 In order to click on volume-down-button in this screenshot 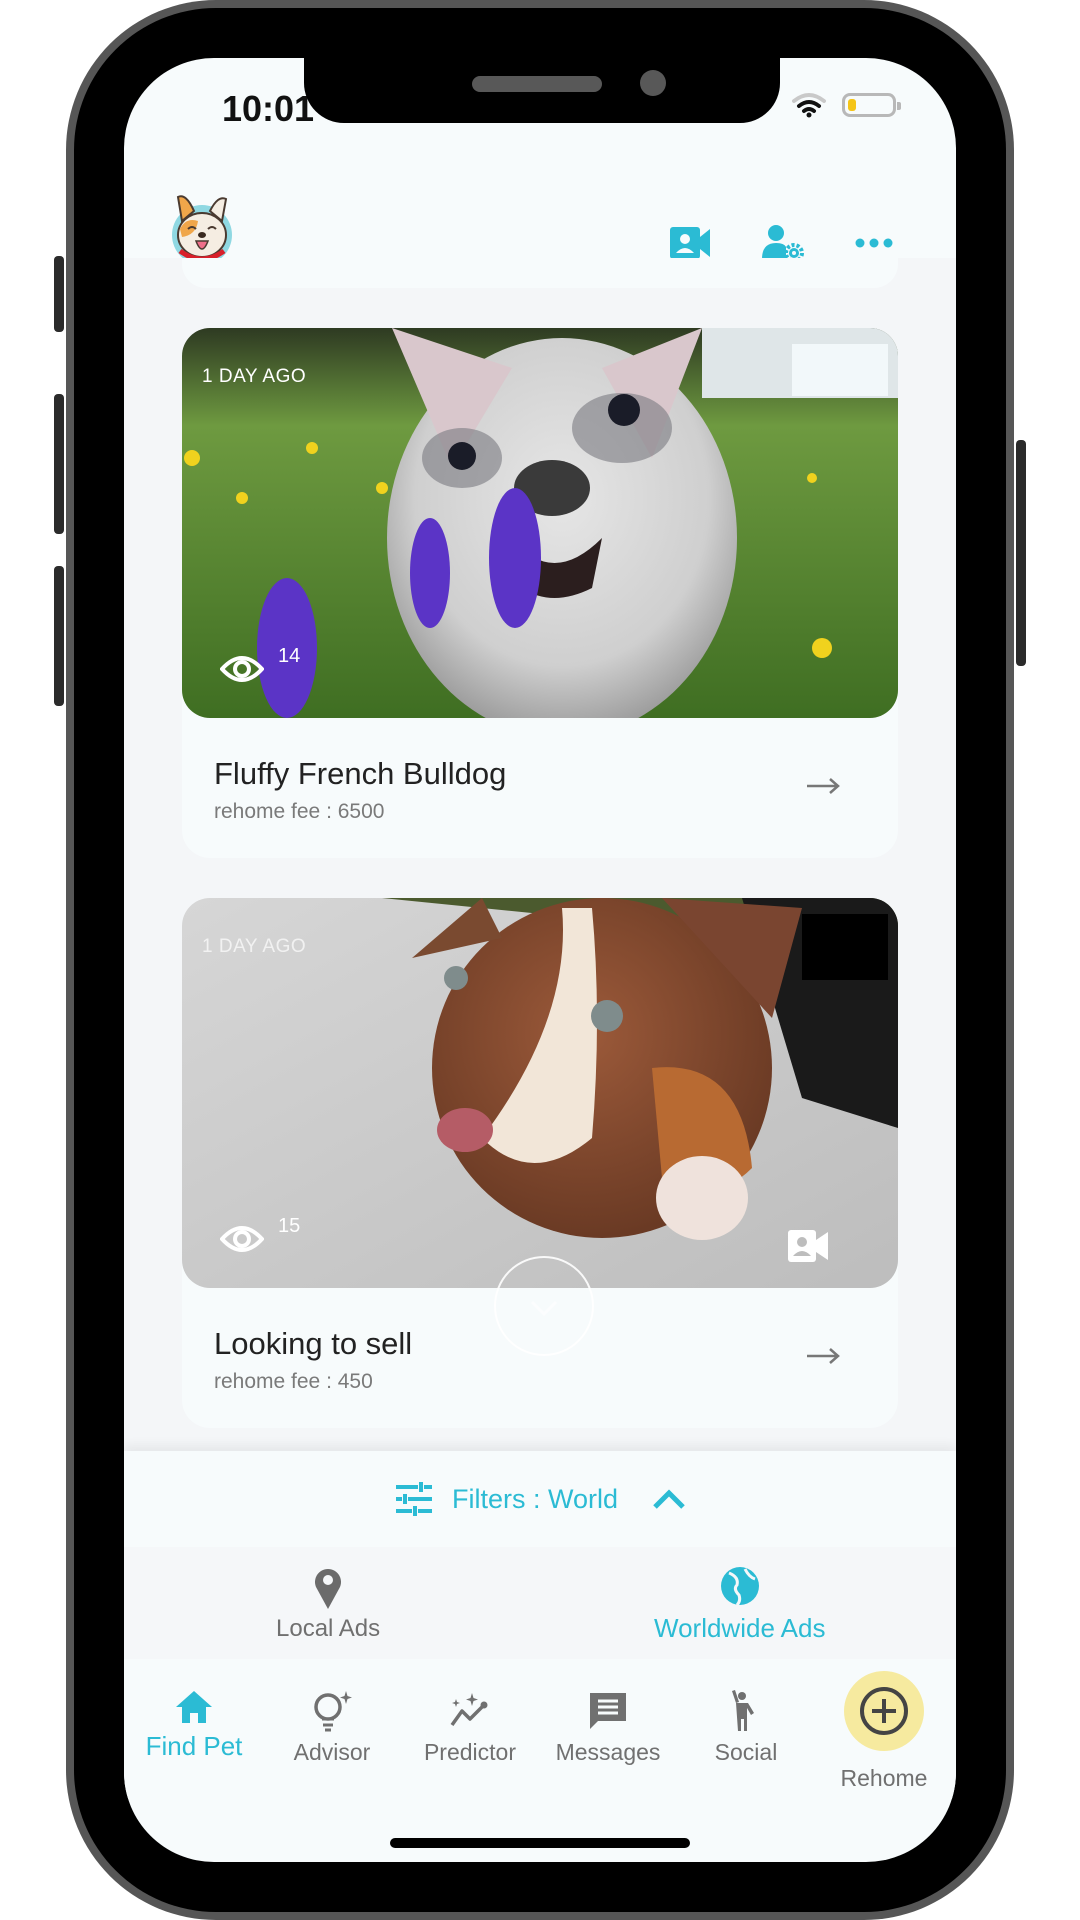, I will do `click(59, 636)`.